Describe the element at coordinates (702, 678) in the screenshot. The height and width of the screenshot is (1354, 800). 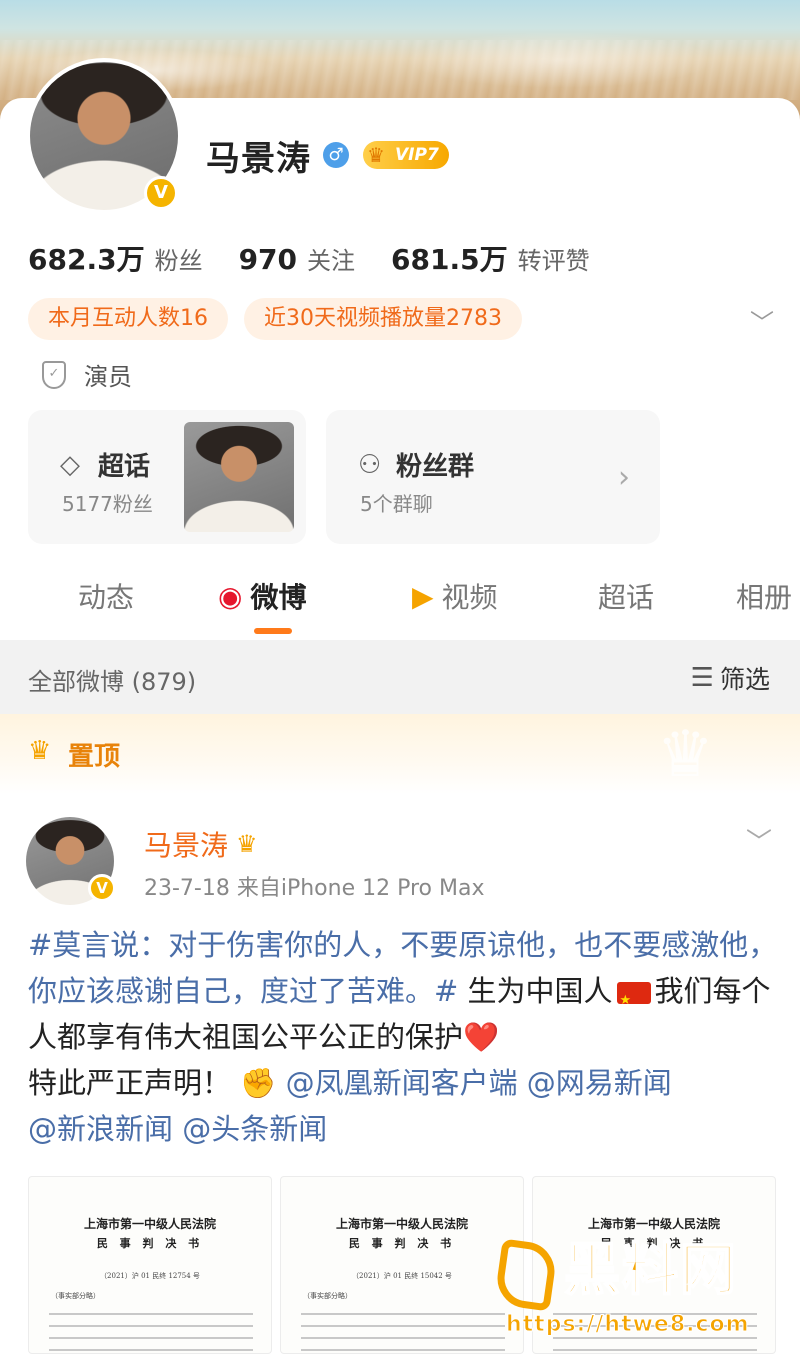
I see `filter-icon: ☰` at that location.